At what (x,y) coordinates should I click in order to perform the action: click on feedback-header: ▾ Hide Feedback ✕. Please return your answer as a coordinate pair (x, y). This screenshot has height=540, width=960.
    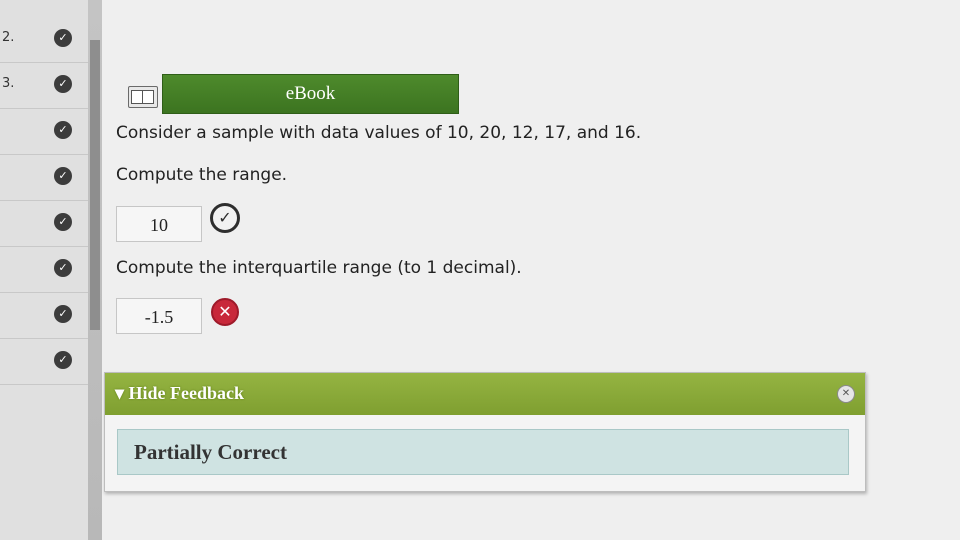
    Looking at the image, I should click on (485, 394).